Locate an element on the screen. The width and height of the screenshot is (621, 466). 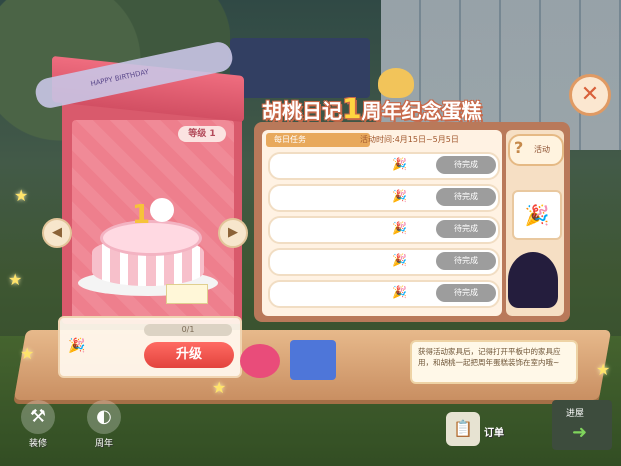
upgrade-progress-text: 0/1 is located at coordinates (188, 329).